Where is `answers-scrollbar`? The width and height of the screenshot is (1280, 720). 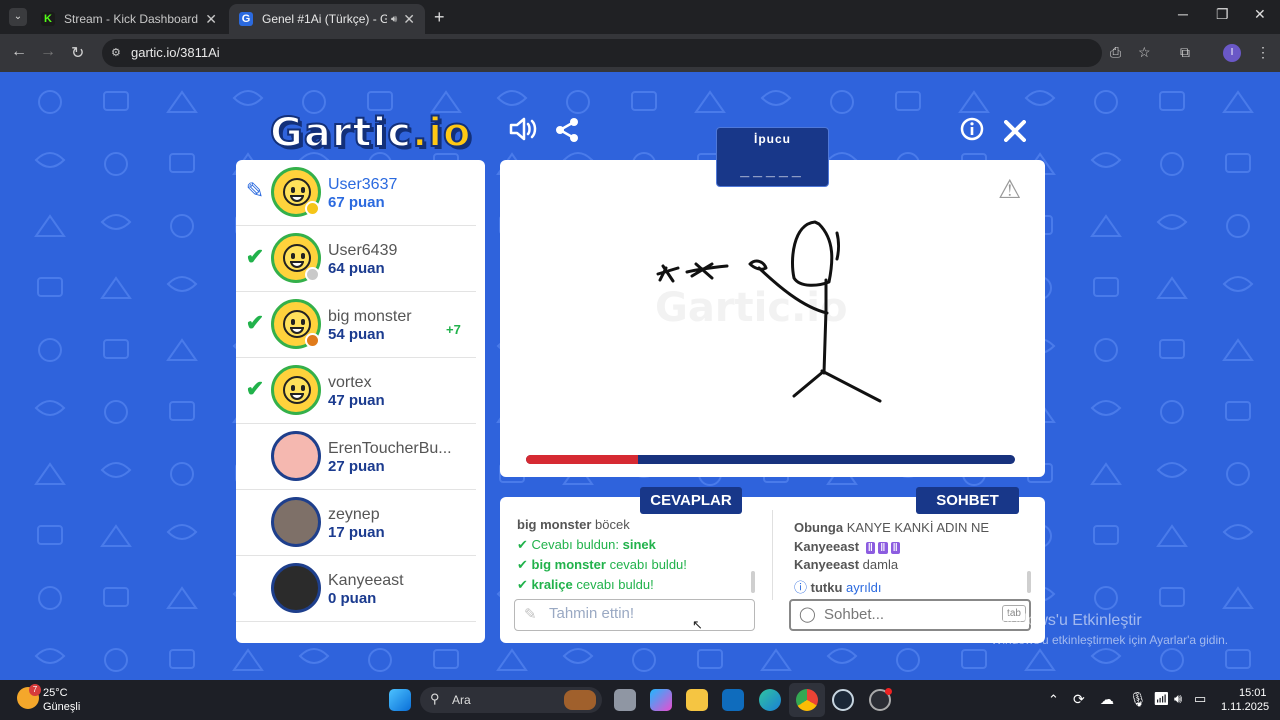
answers-scrollbar is located at coordinates (753, 582).